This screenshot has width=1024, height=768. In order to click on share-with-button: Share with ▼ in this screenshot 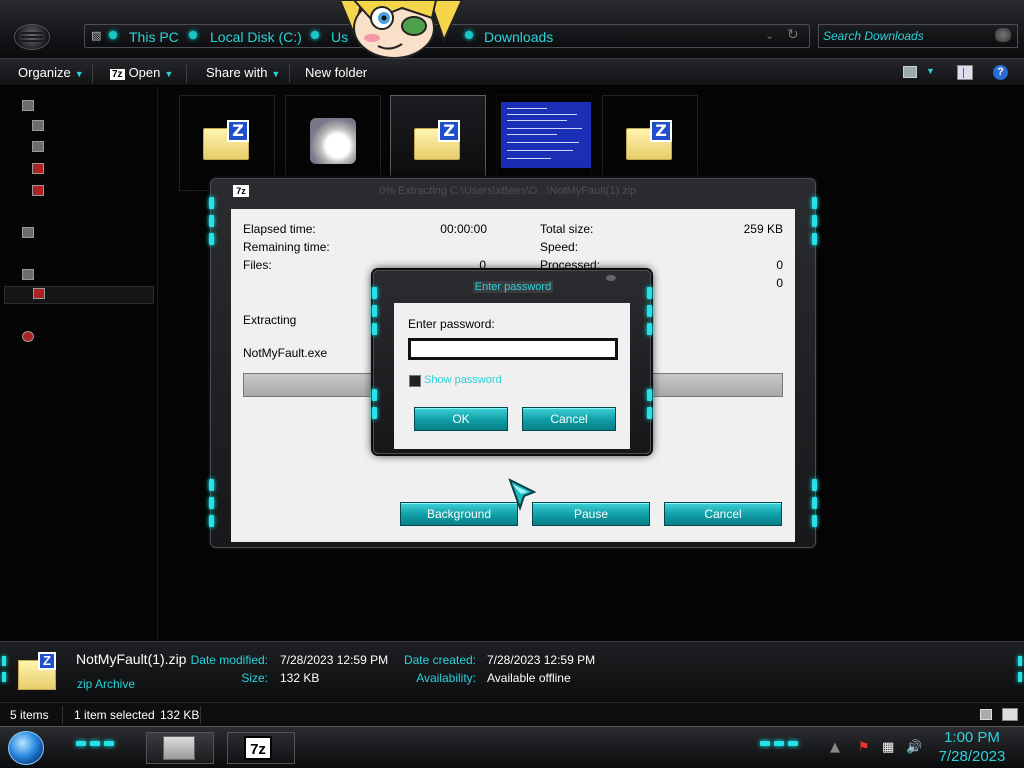, I will do `click(243, 72)`.